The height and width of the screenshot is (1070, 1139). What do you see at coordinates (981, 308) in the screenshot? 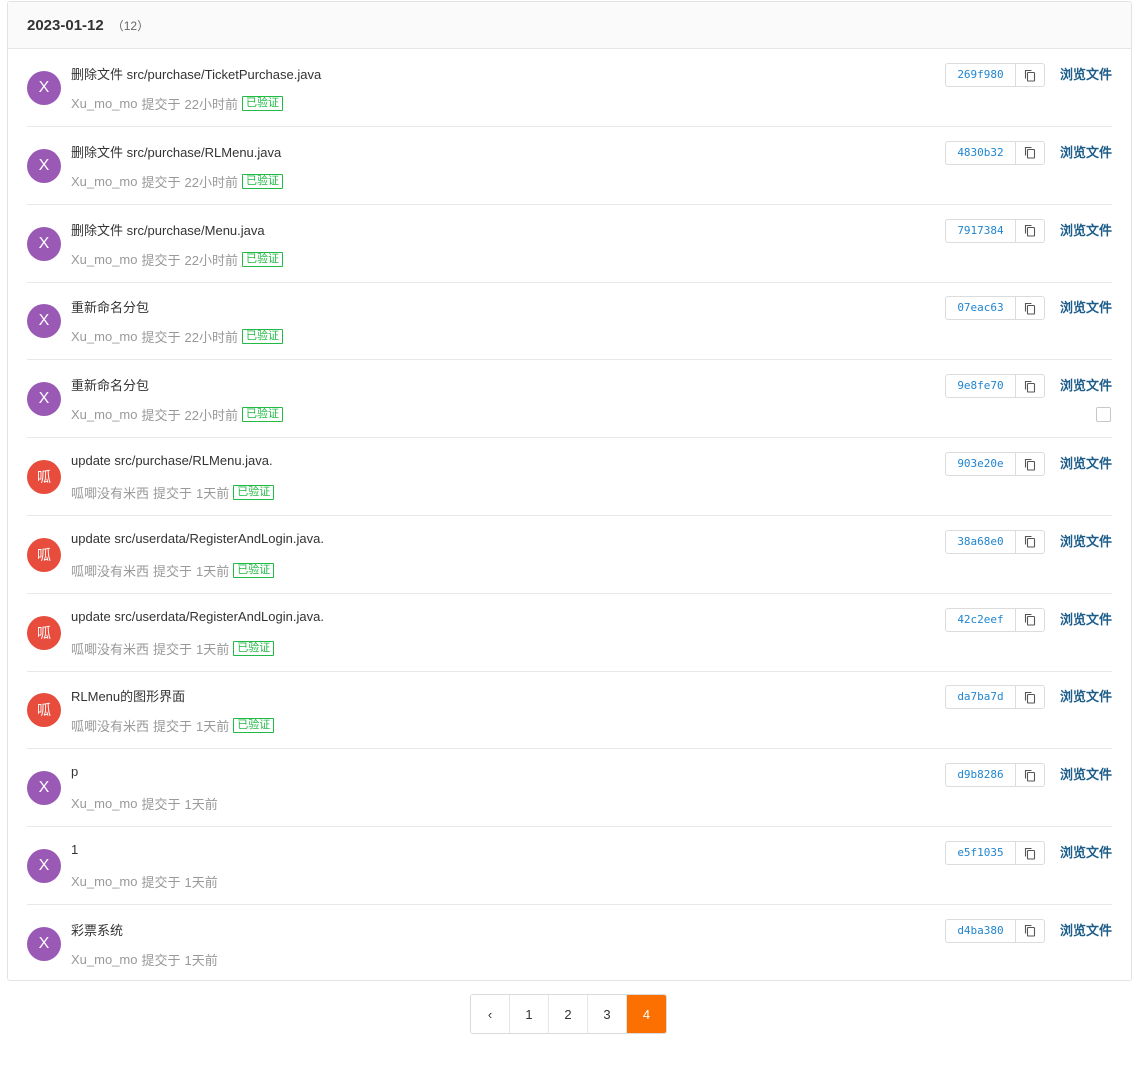
I see `commit-sha: 07eac63` at bounding box center [981, 308].